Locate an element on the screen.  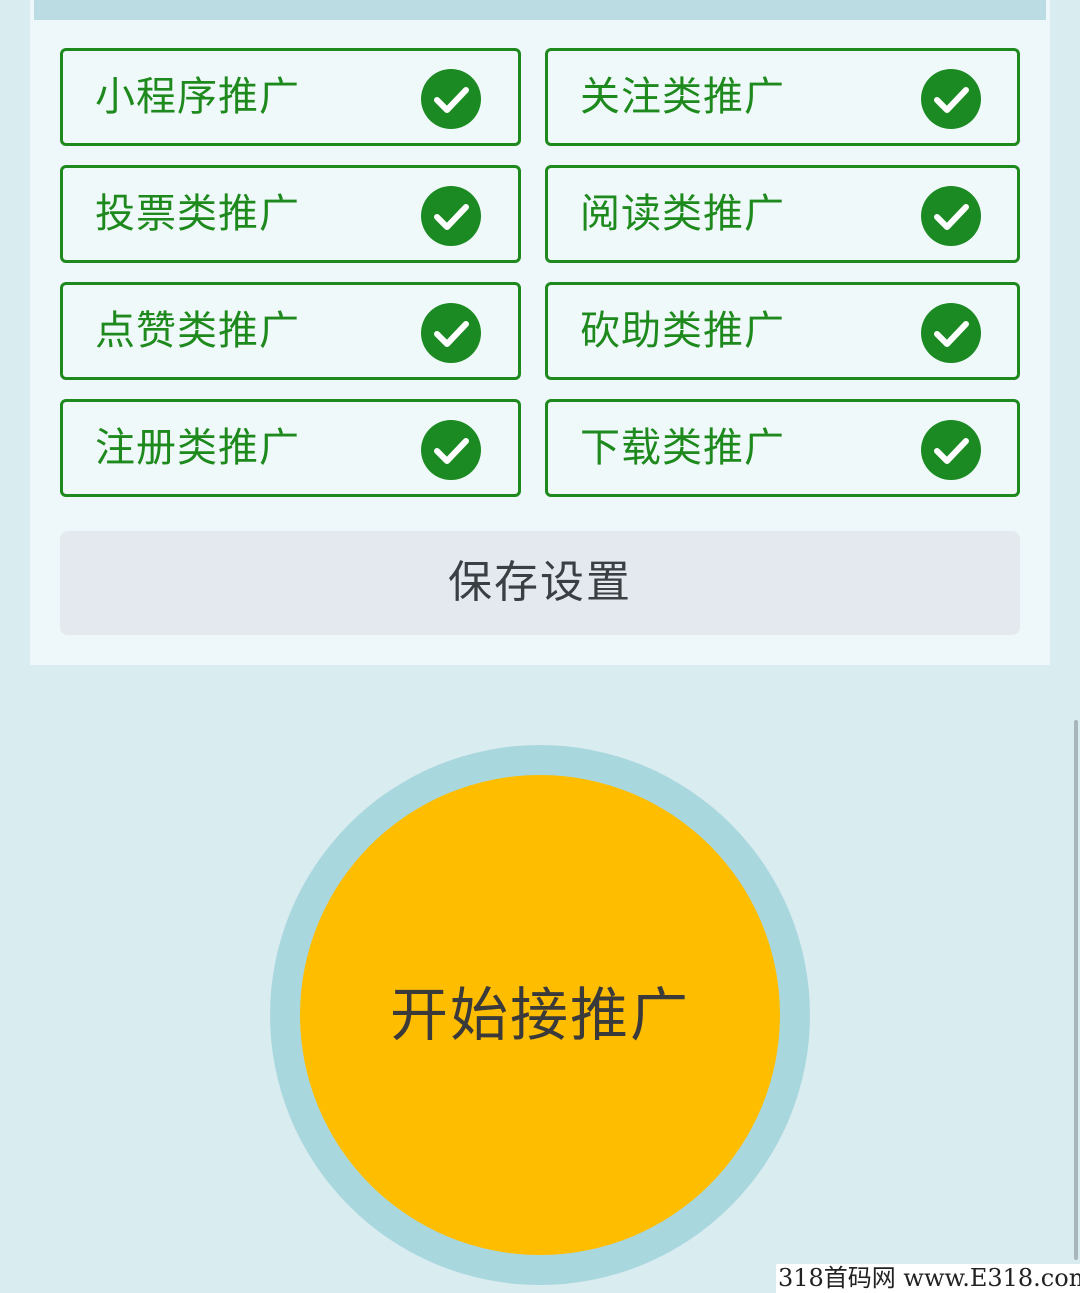
option-label: 砍助类推广 is located at coordinates (682, 331).